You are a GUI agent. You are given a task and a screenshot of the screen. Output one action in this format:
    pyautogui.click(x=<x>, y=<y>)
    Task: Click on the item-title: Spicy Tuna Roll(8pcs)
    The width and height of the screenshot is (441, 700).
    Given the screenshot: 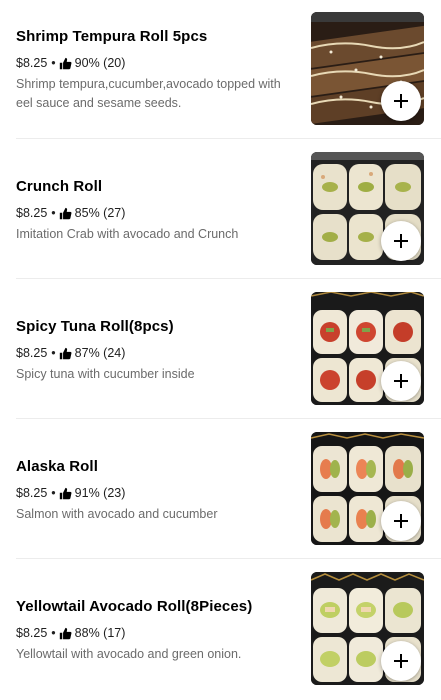 What is the action you would take?
    pyautogui.click(x=95, y=326)
    